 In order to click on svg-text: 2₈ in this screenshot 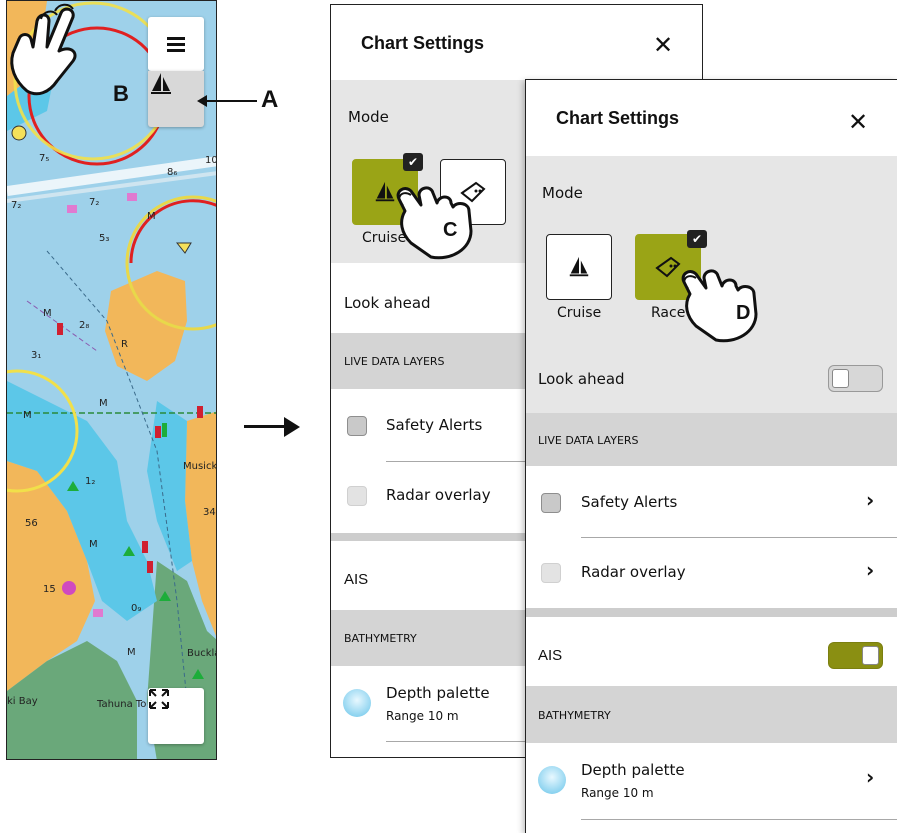, I will do `click(84, 325)`.